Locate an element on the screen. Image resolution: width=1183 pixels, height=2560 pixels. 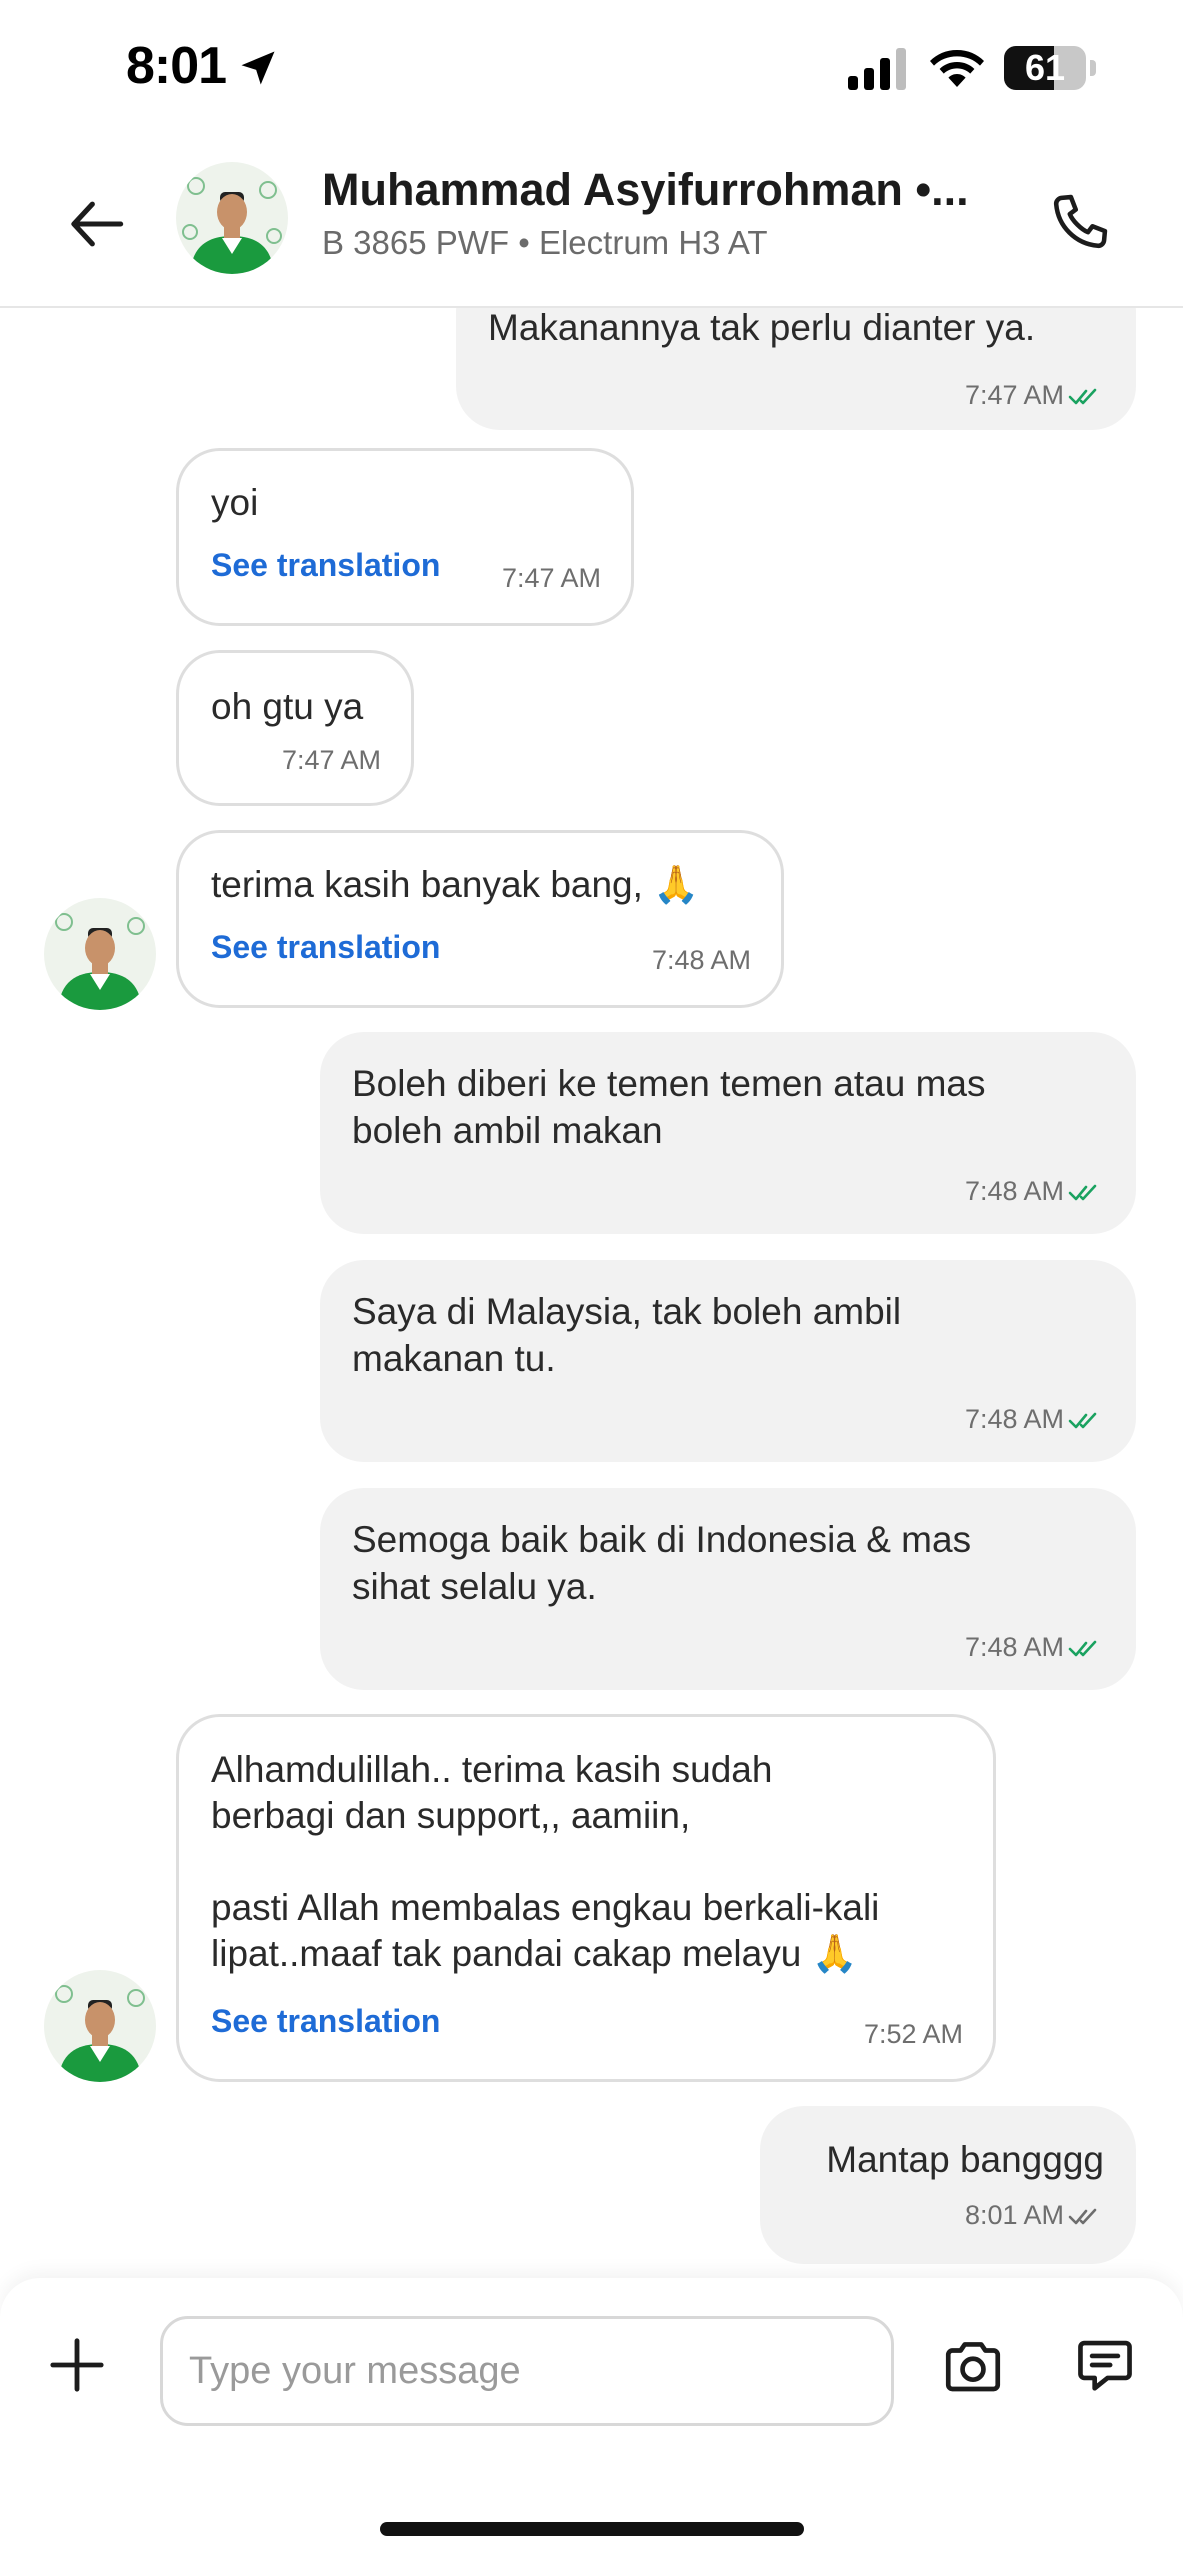
back-arrow-icon is located at coordinates (98, 224).